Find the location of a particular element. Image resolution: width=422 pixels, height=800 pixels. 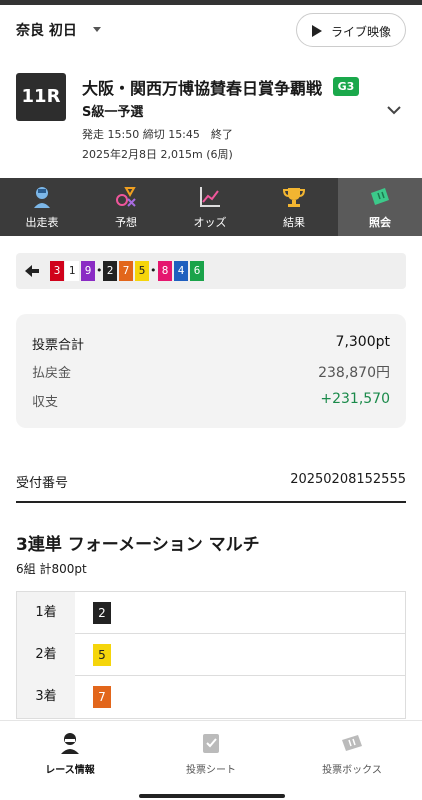

payout-row: 払戻金 238,870円 is located at coordinates (211, 372).